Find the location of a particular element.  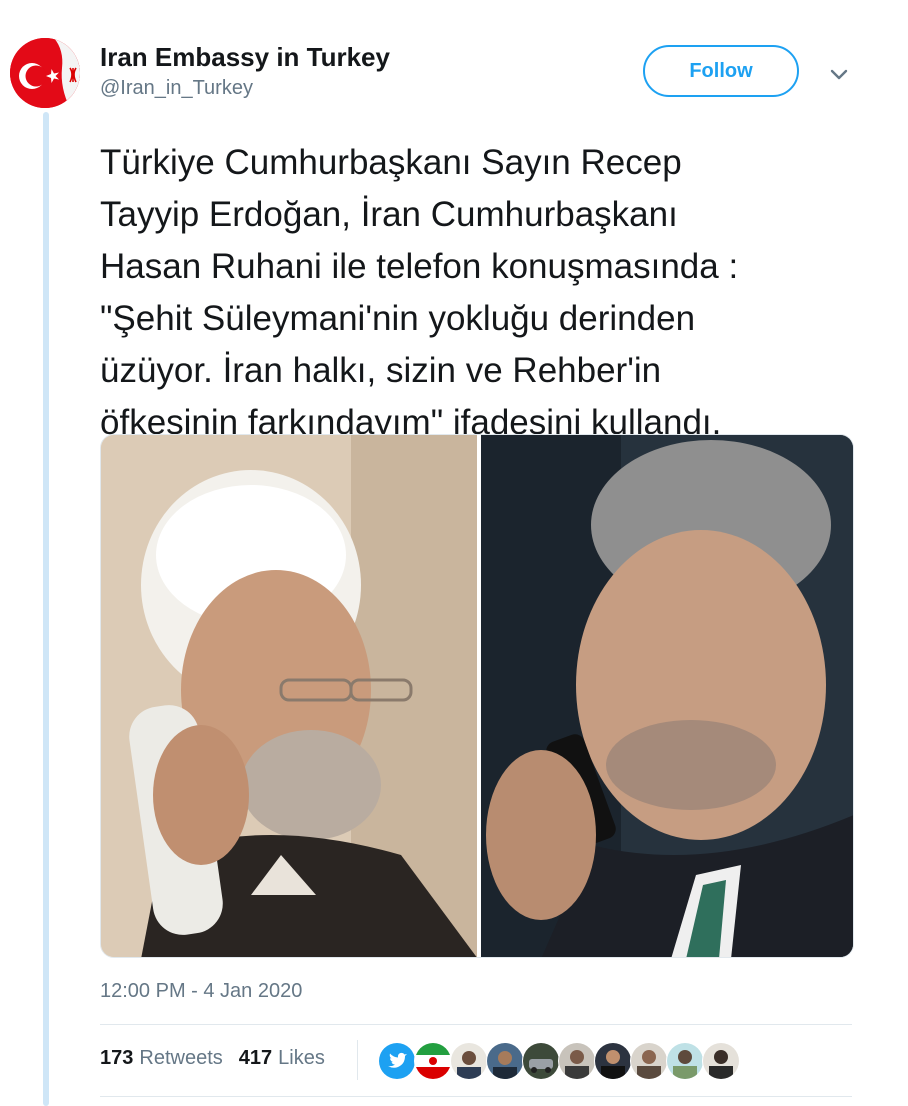

tweet-text-line: Hasan Ruhani ile telefon konuşmasında : is located at coordinates (419, 266).